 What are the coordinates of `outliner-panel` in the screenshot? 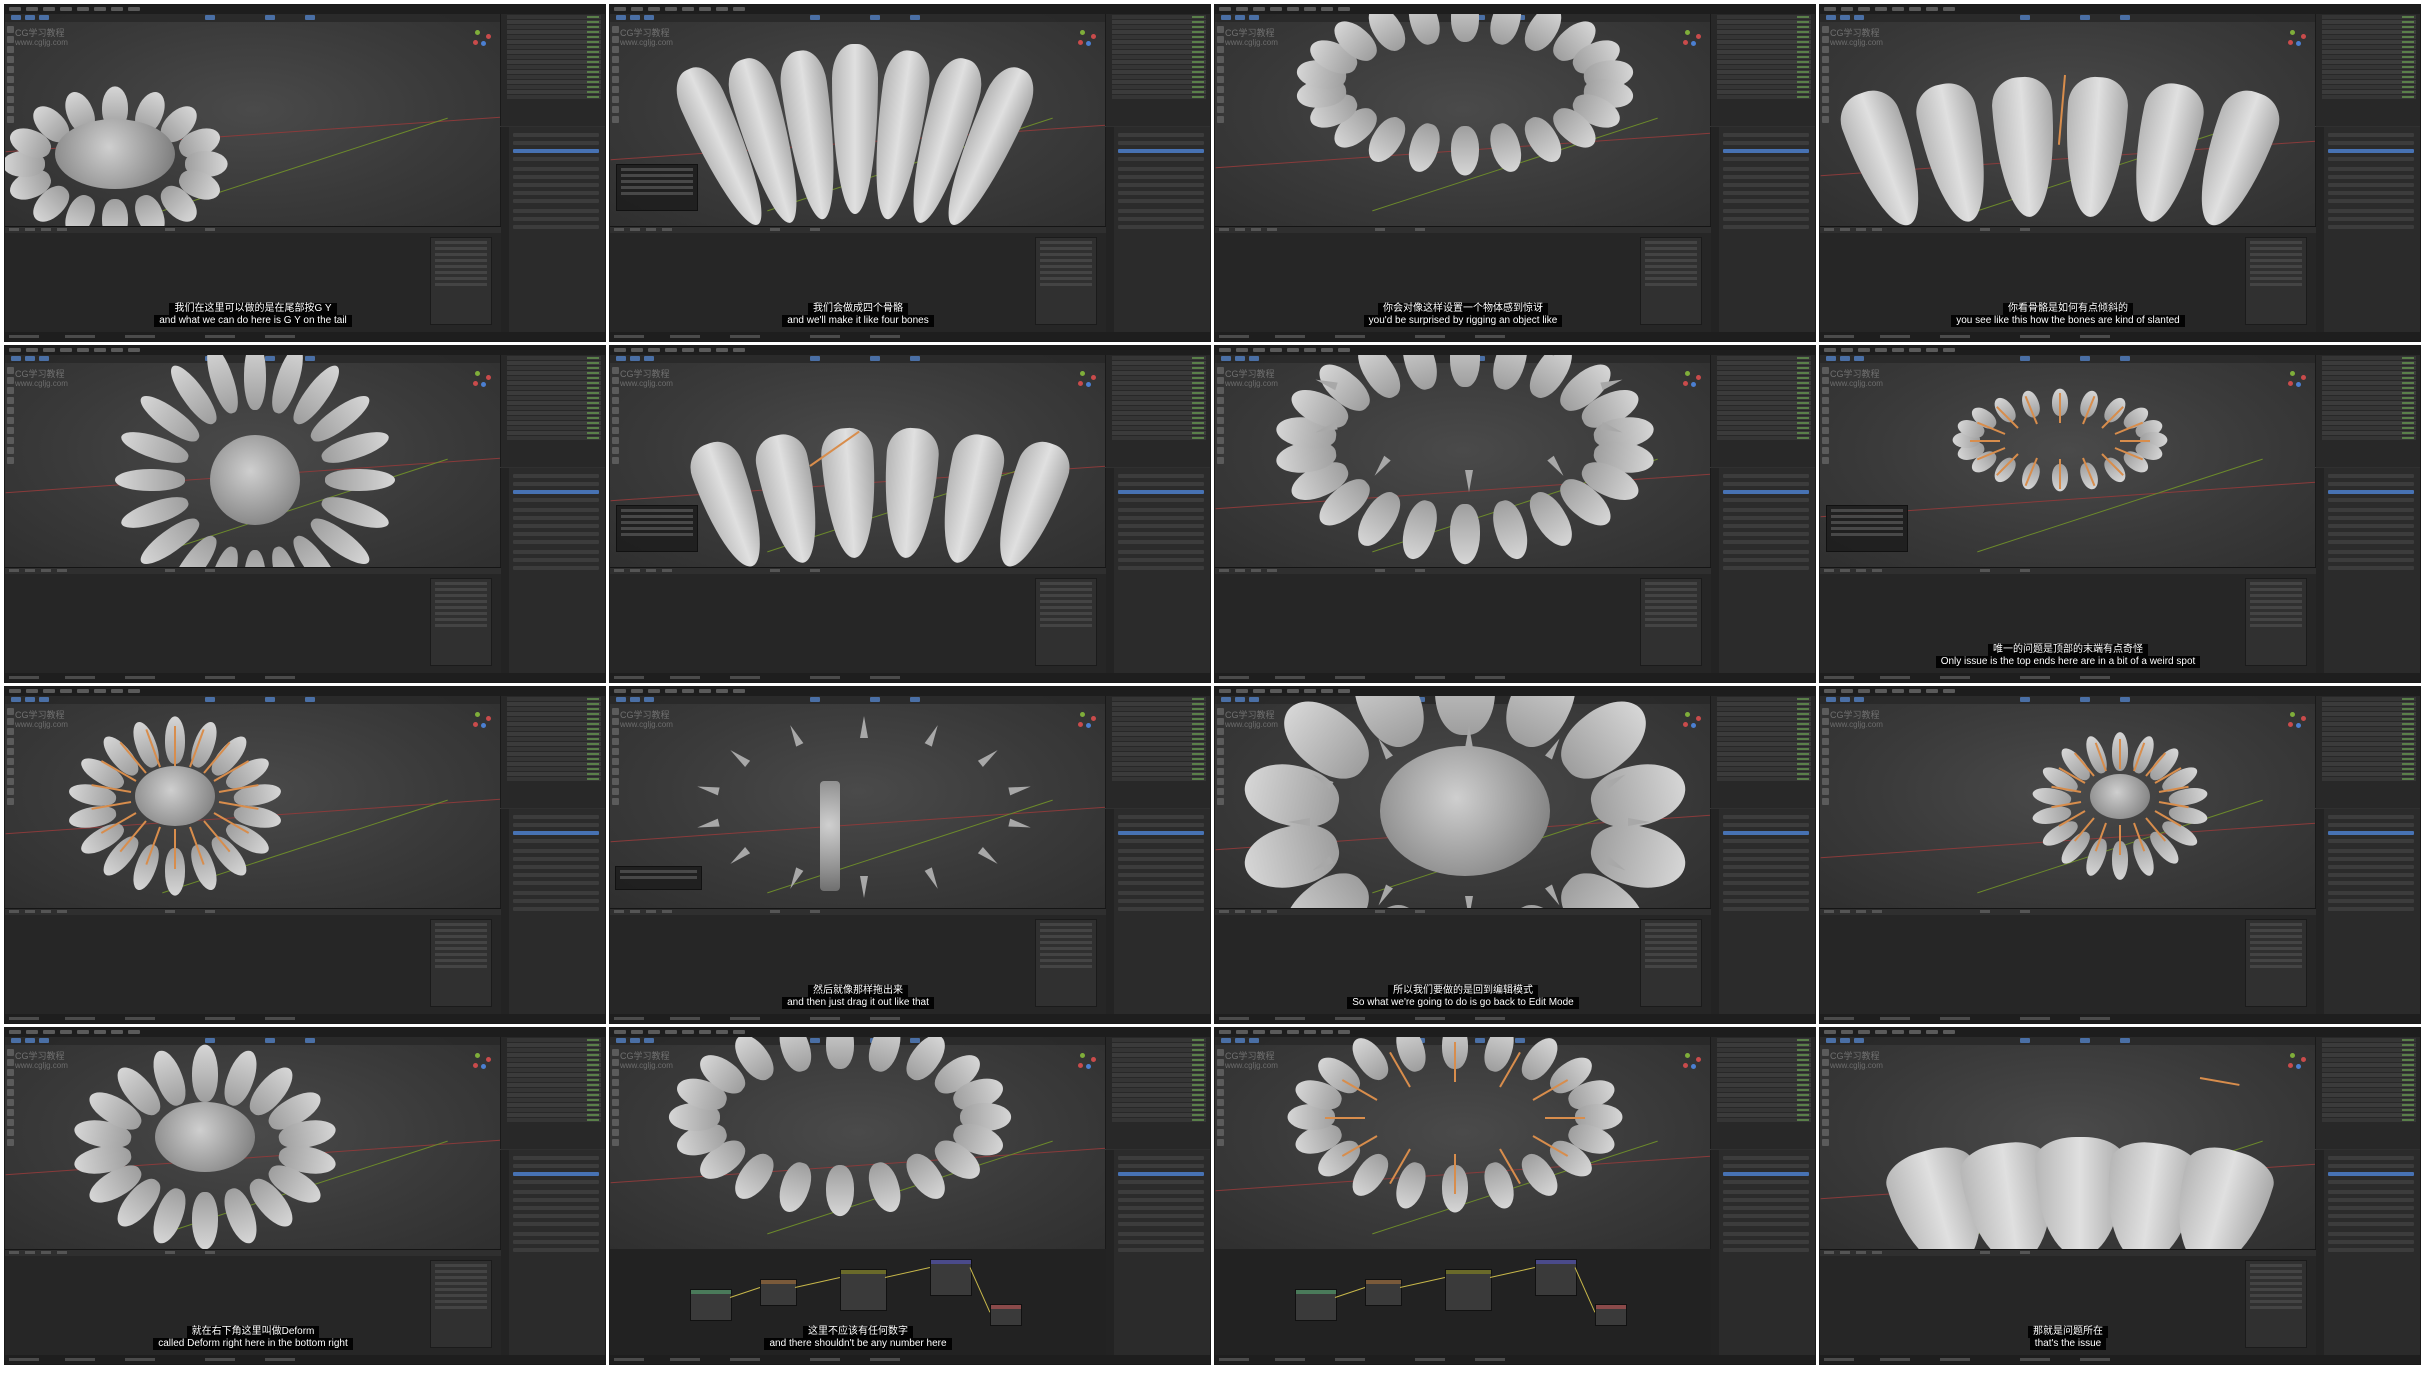 It's located at (1157, 411).